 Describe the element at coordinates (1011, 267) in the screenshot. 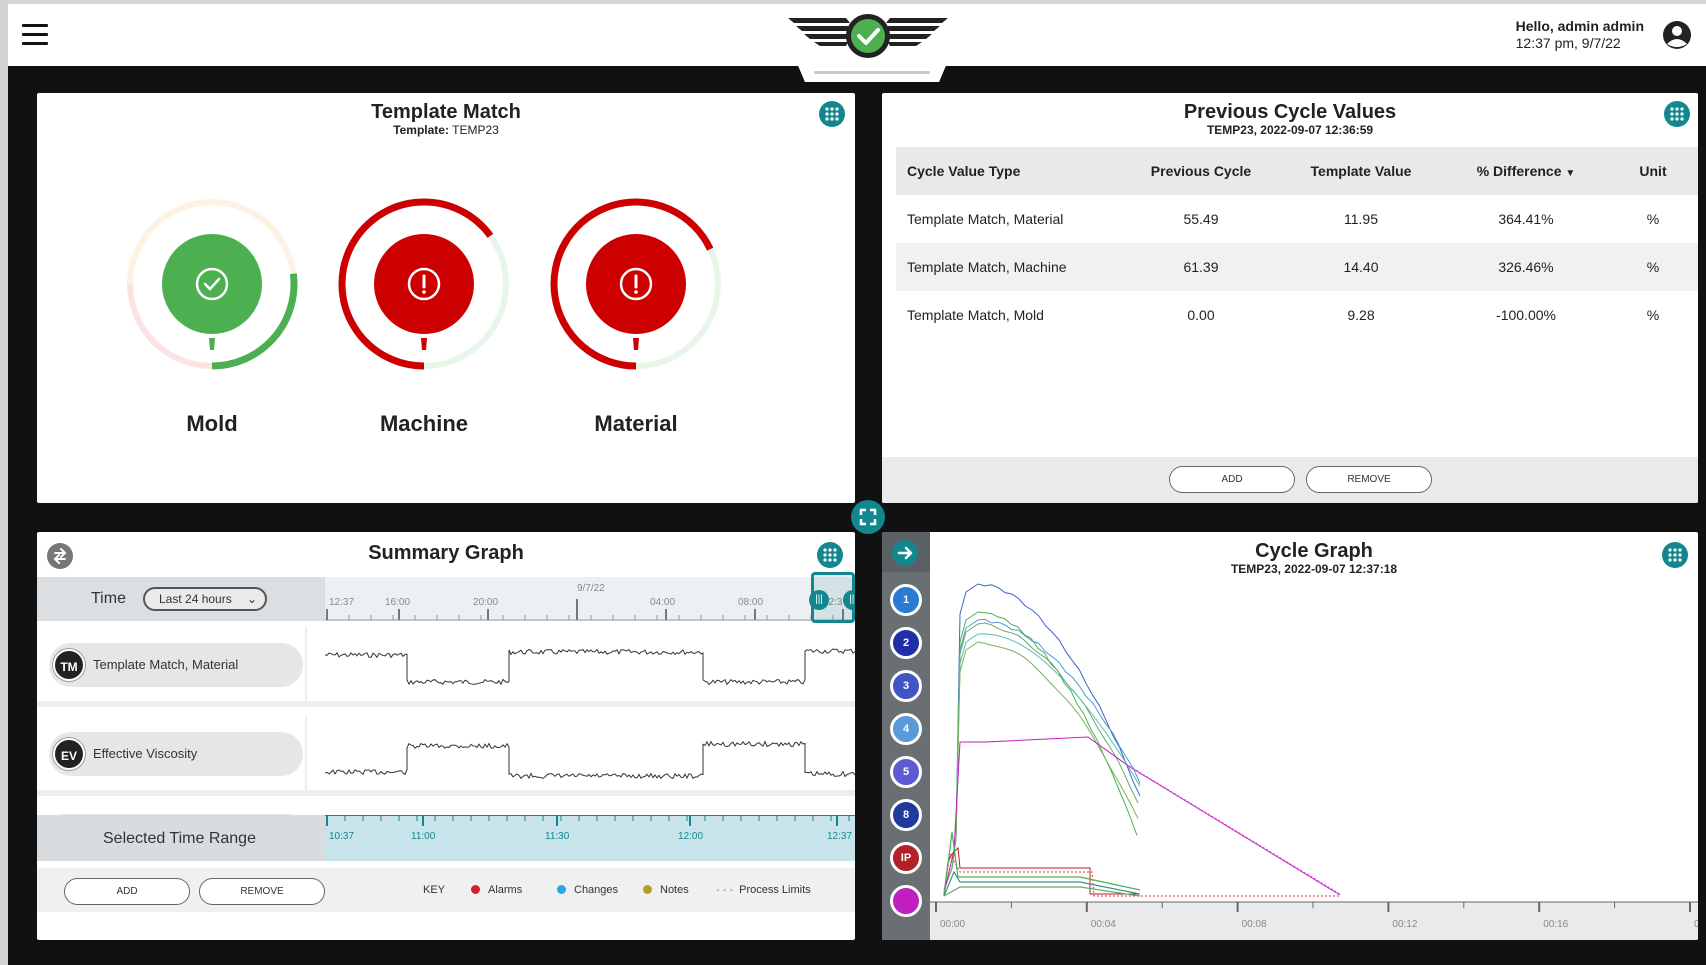

I see `cell-type: Template Match, Machine` at that location.